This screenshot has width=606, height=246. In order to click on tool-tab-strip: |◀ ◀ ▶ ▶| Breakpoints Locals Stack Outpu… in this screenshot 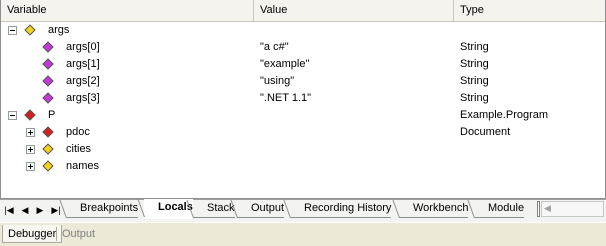, I will do `click(303, 210)`.